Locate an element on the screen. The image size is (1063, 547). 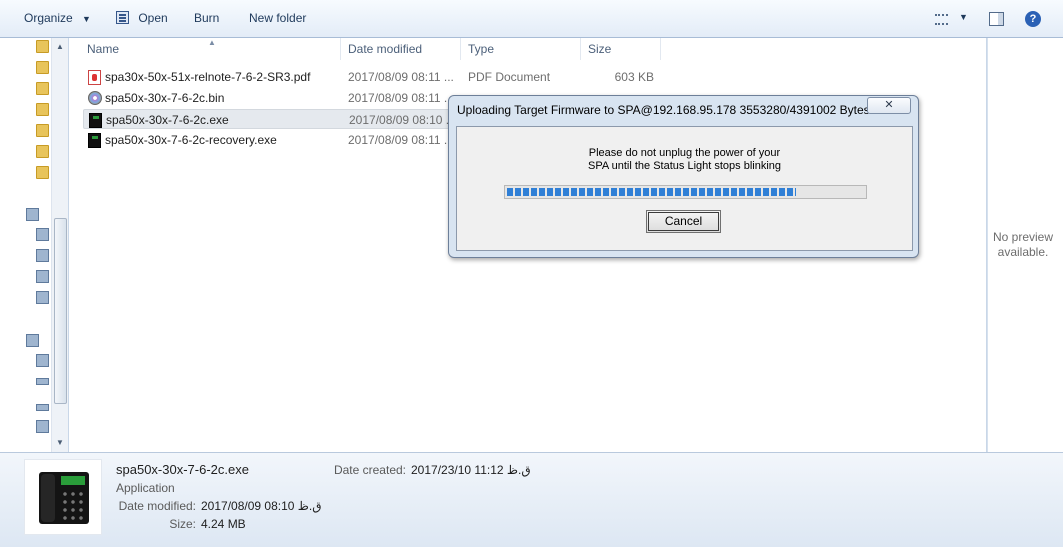
burn-label: Burn is located at coordinates (207, 18).